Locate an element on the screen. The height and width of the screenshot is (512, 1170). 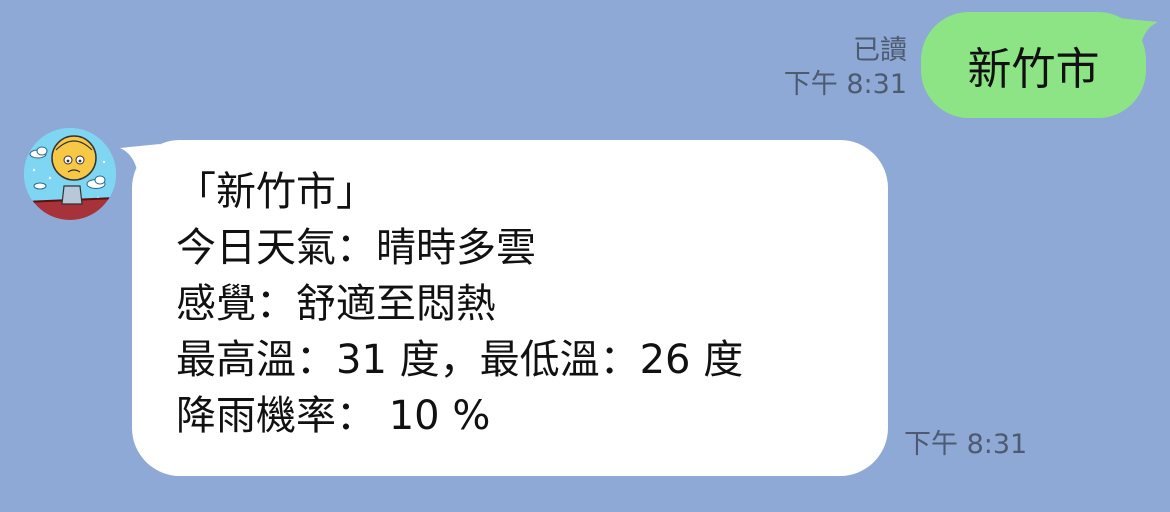
message-line-city: 「新竹市」 is located at coordinates (276, 192).